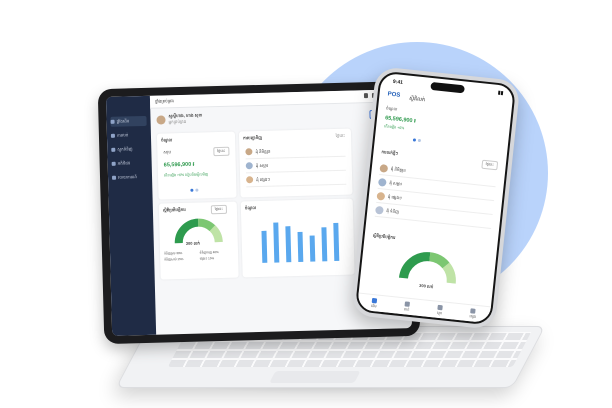 The height and width of the screenshot is (408, 612). What do you see at coordinates (219, 209) in the screenshot?
I see `gauge-period-pill: ថ្ងៃនេះ` at bounding box center [219, 209].